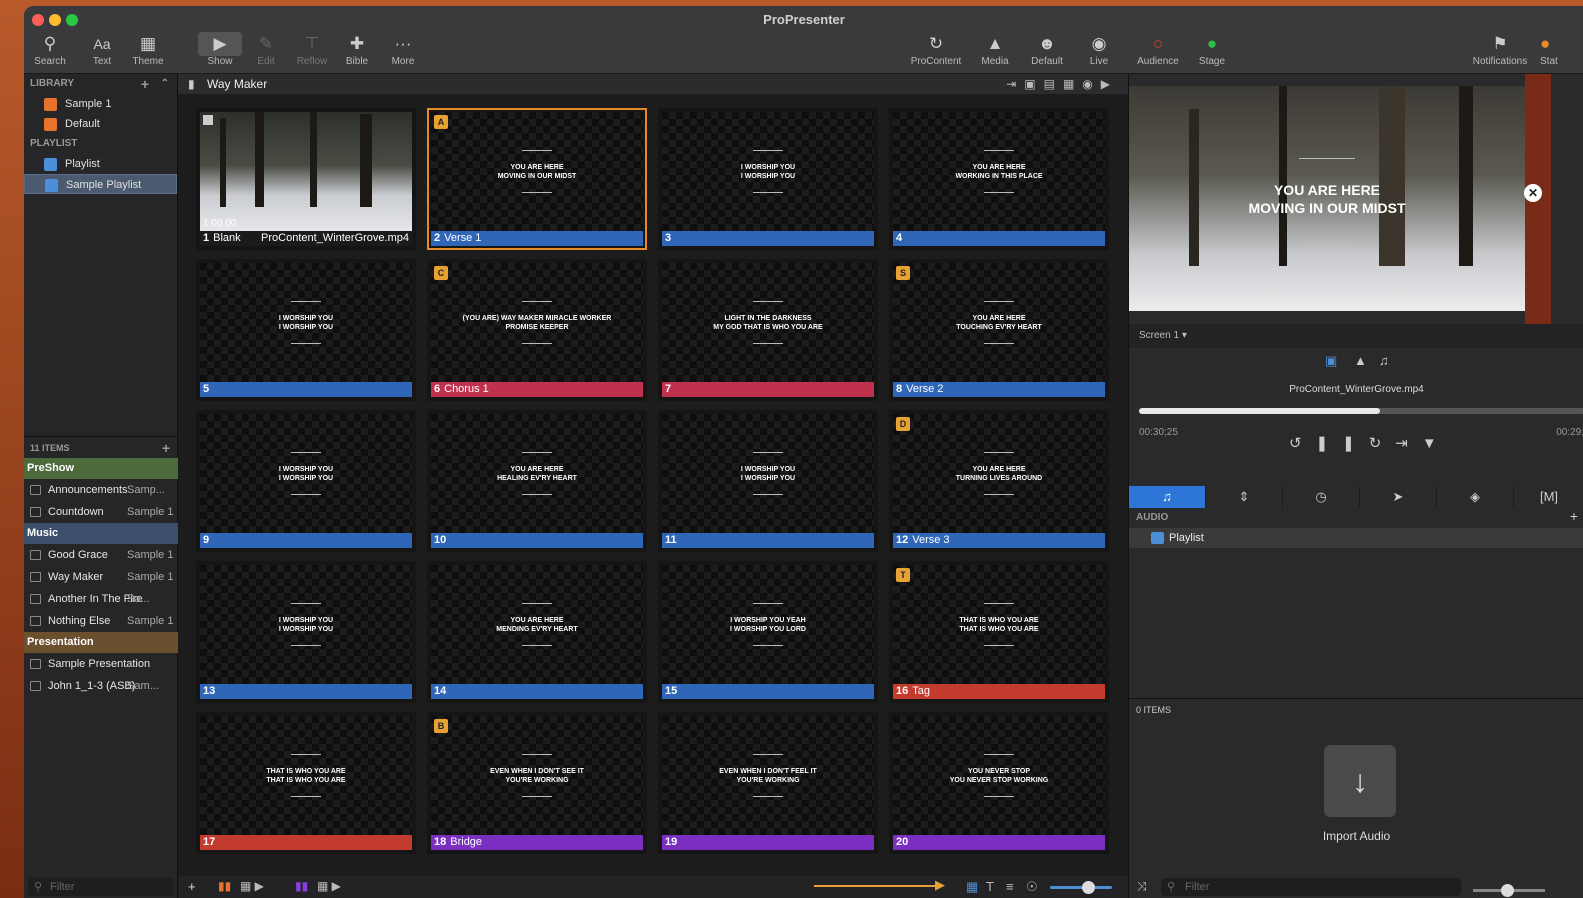 The image size is (1583, 898). I want to click on audience-button: ○ Audience, so click(1158, 49).